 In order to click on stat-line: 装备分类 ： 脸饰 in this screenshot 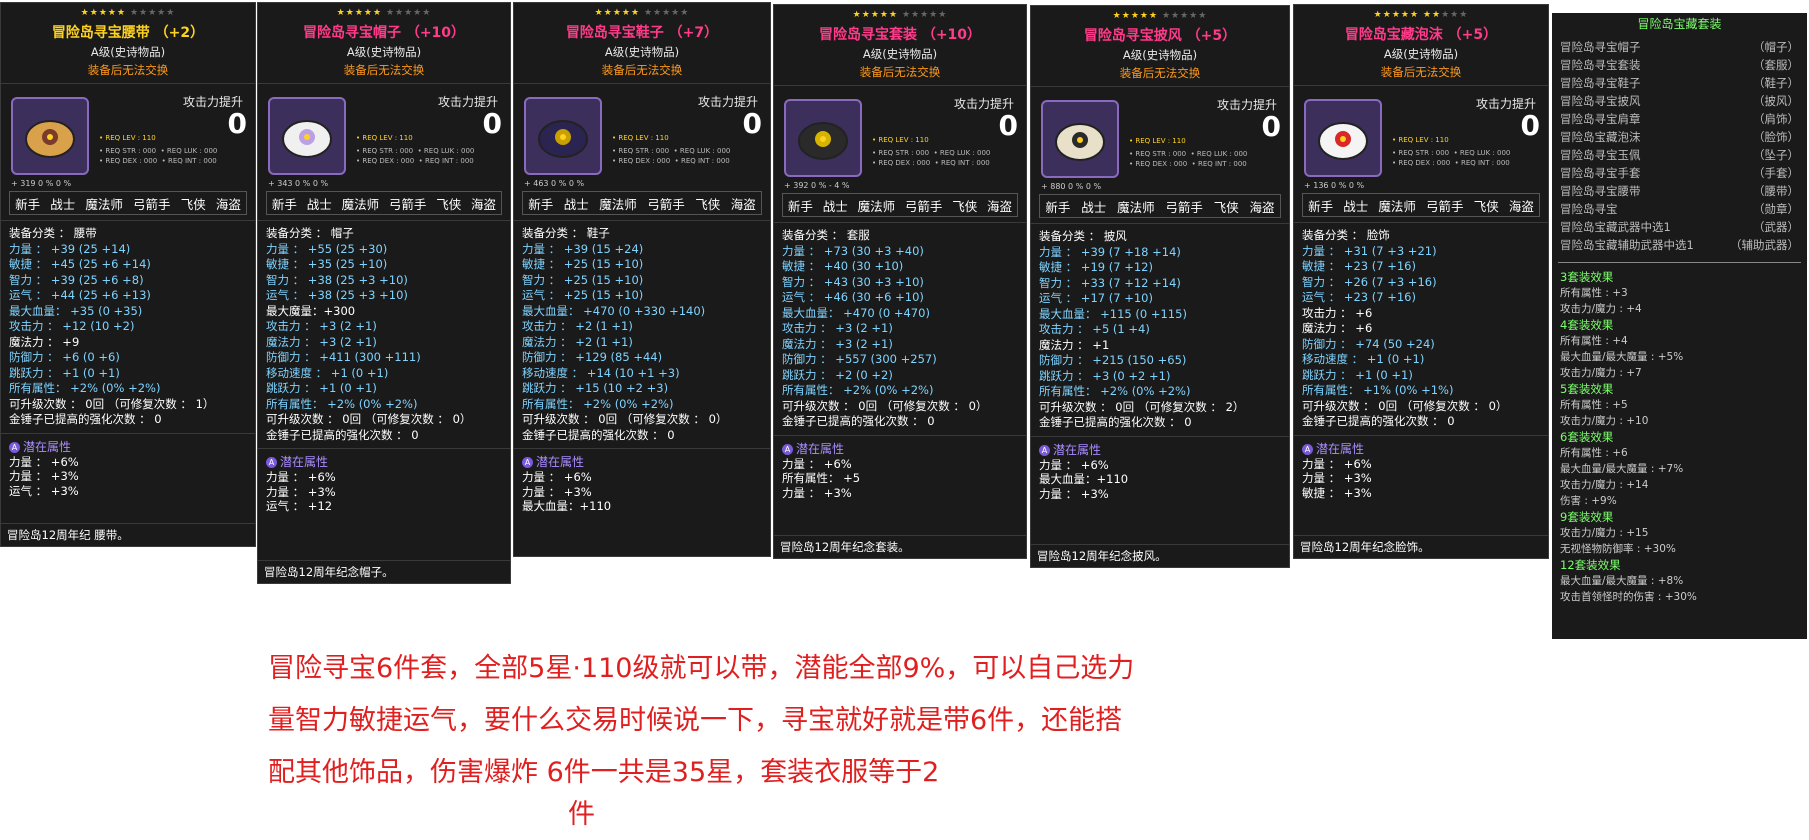, I will do `click(1346, 235)`.